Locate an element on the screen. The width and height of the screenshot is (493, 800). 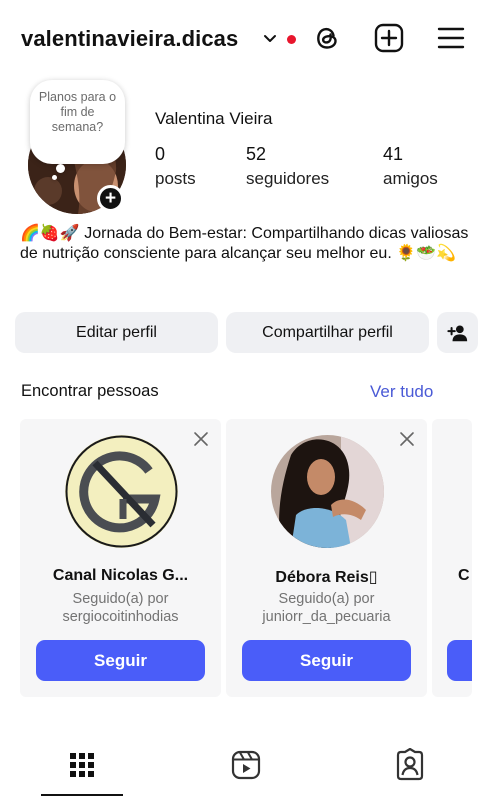
channel-logo-image is located at coordinates (121, 491).